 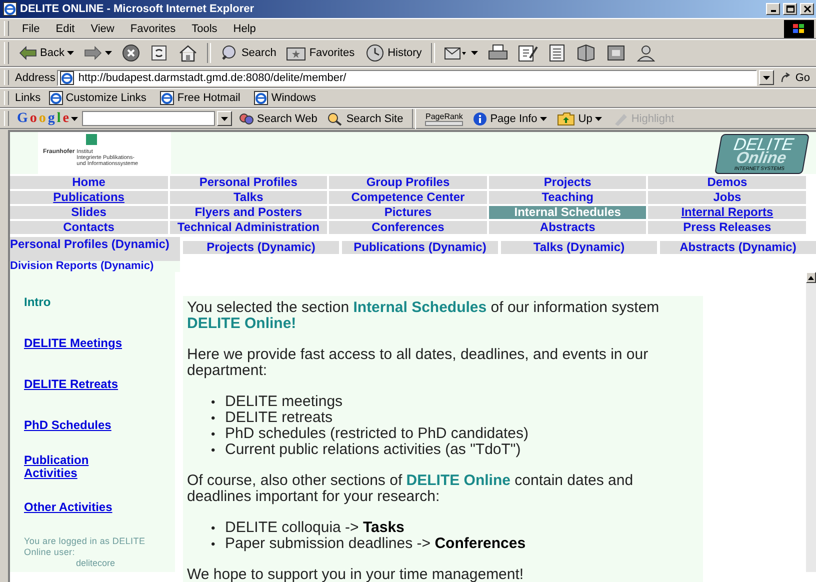 What do you see at coordinates (480, 119) in the screenshot?
I see `info-icon` at bounding box center [480, 119].